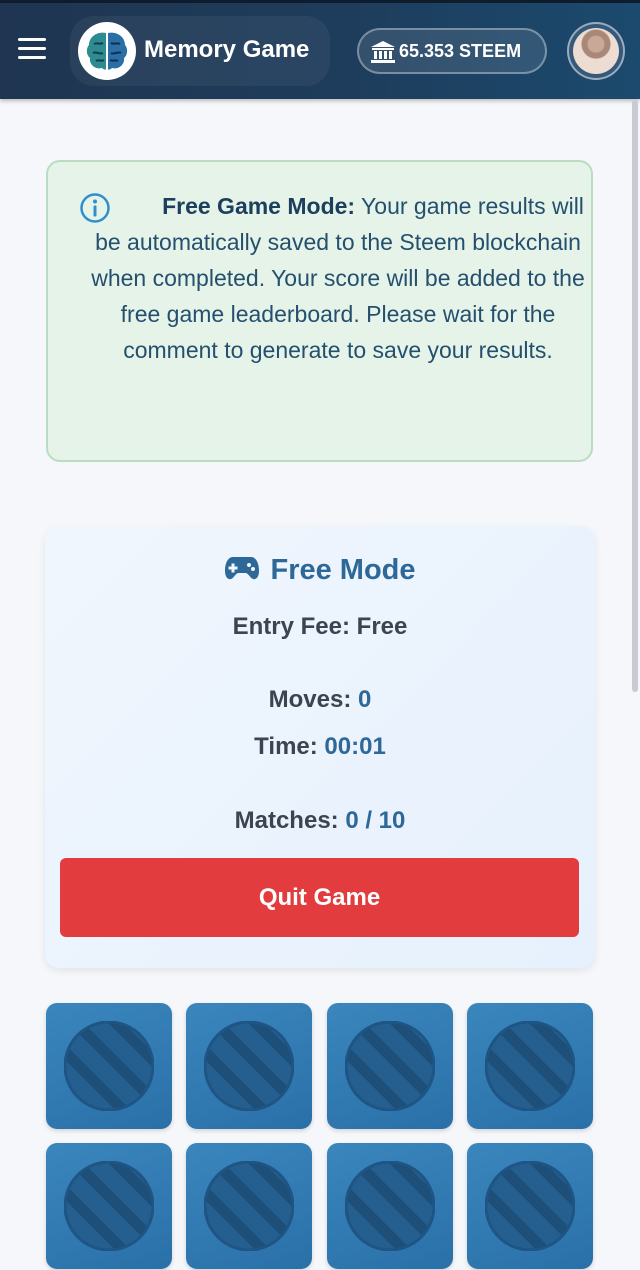 The height and width of the screenshot is (1270, 640). Describe the element at coordinates (242, 568) in the screenshot. I see `gamepad-icon` at that location.